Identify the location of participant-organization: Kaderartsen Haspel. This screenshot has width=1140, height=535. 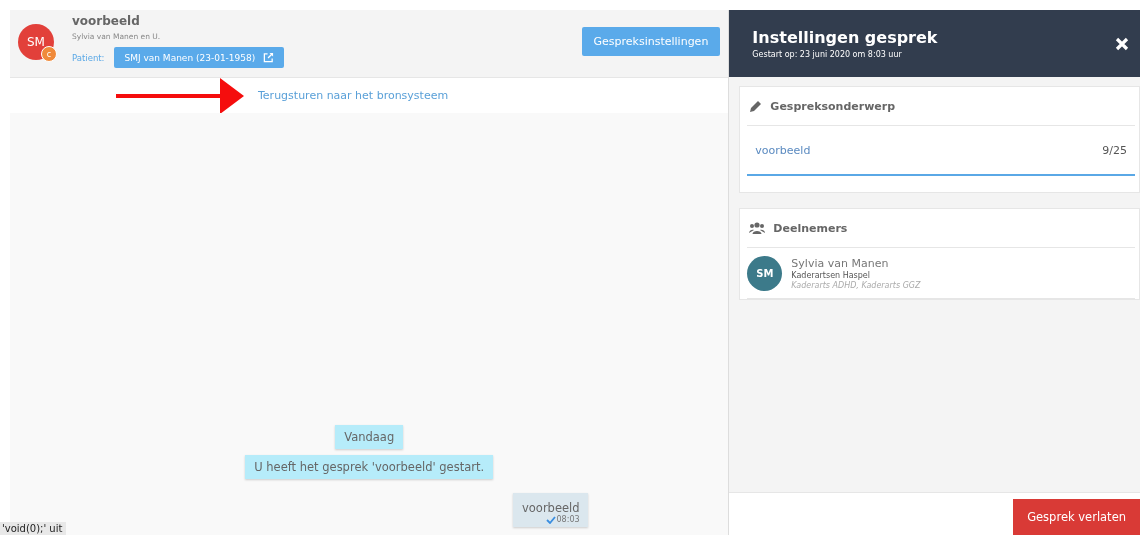
(831, 275).